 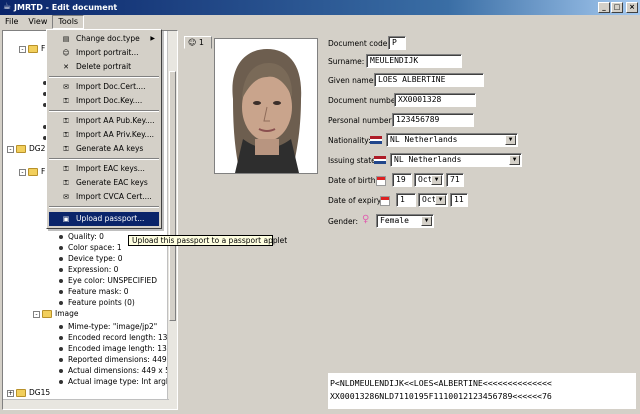 I want to click on tree-leaf-color-space: Color space: 1, so click(x=90, y=247).